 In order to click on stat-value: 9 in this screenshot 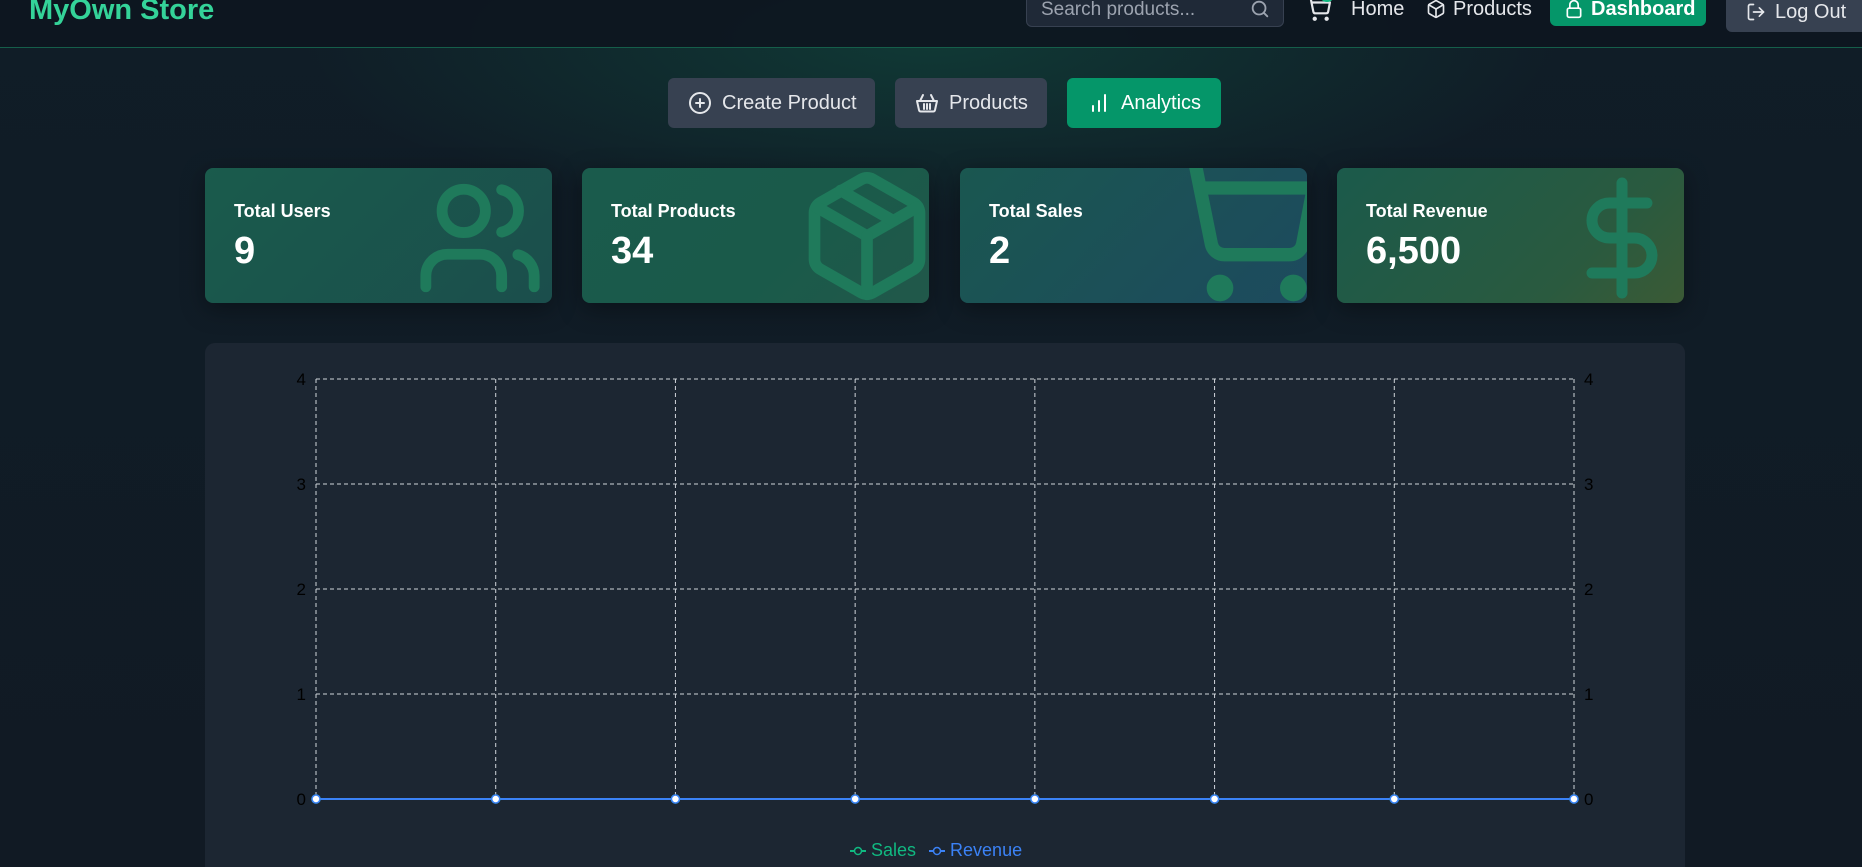, I will do `click(245, 251)`.